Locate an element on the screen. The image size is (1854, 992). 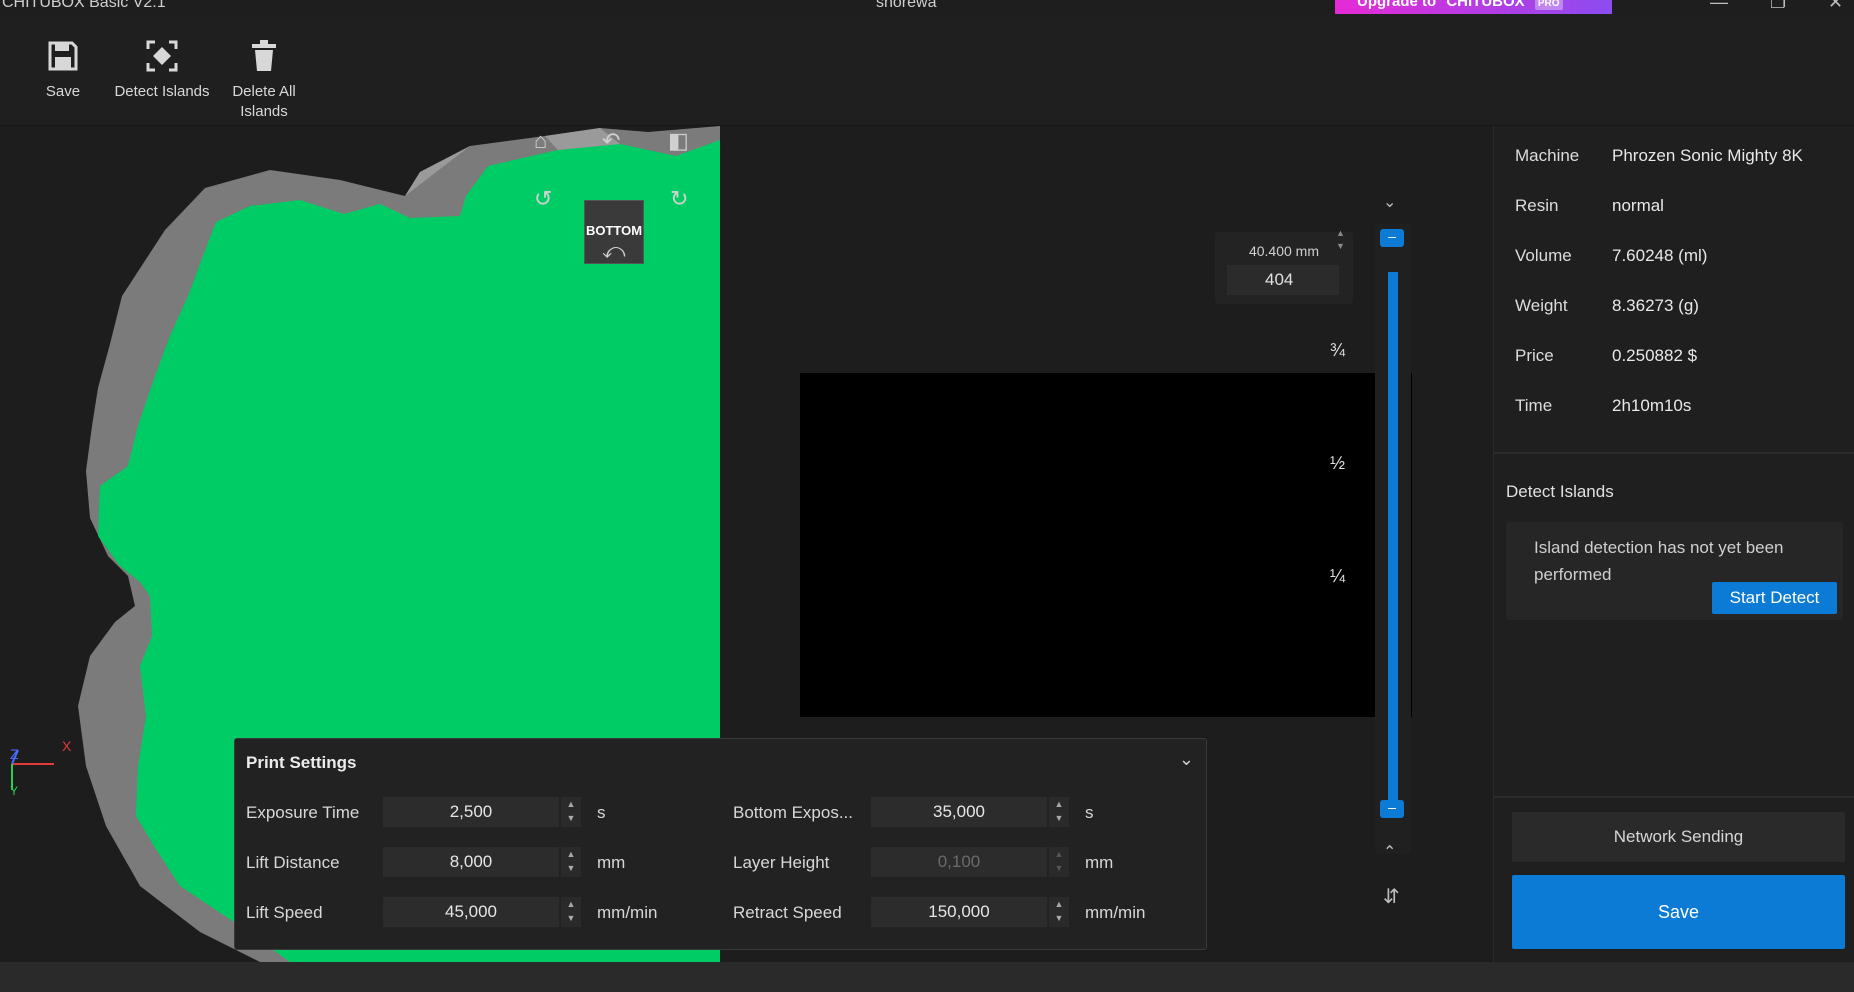
slider-down-chevron-icon: ⌄ is located at coordinates (1389, 202).